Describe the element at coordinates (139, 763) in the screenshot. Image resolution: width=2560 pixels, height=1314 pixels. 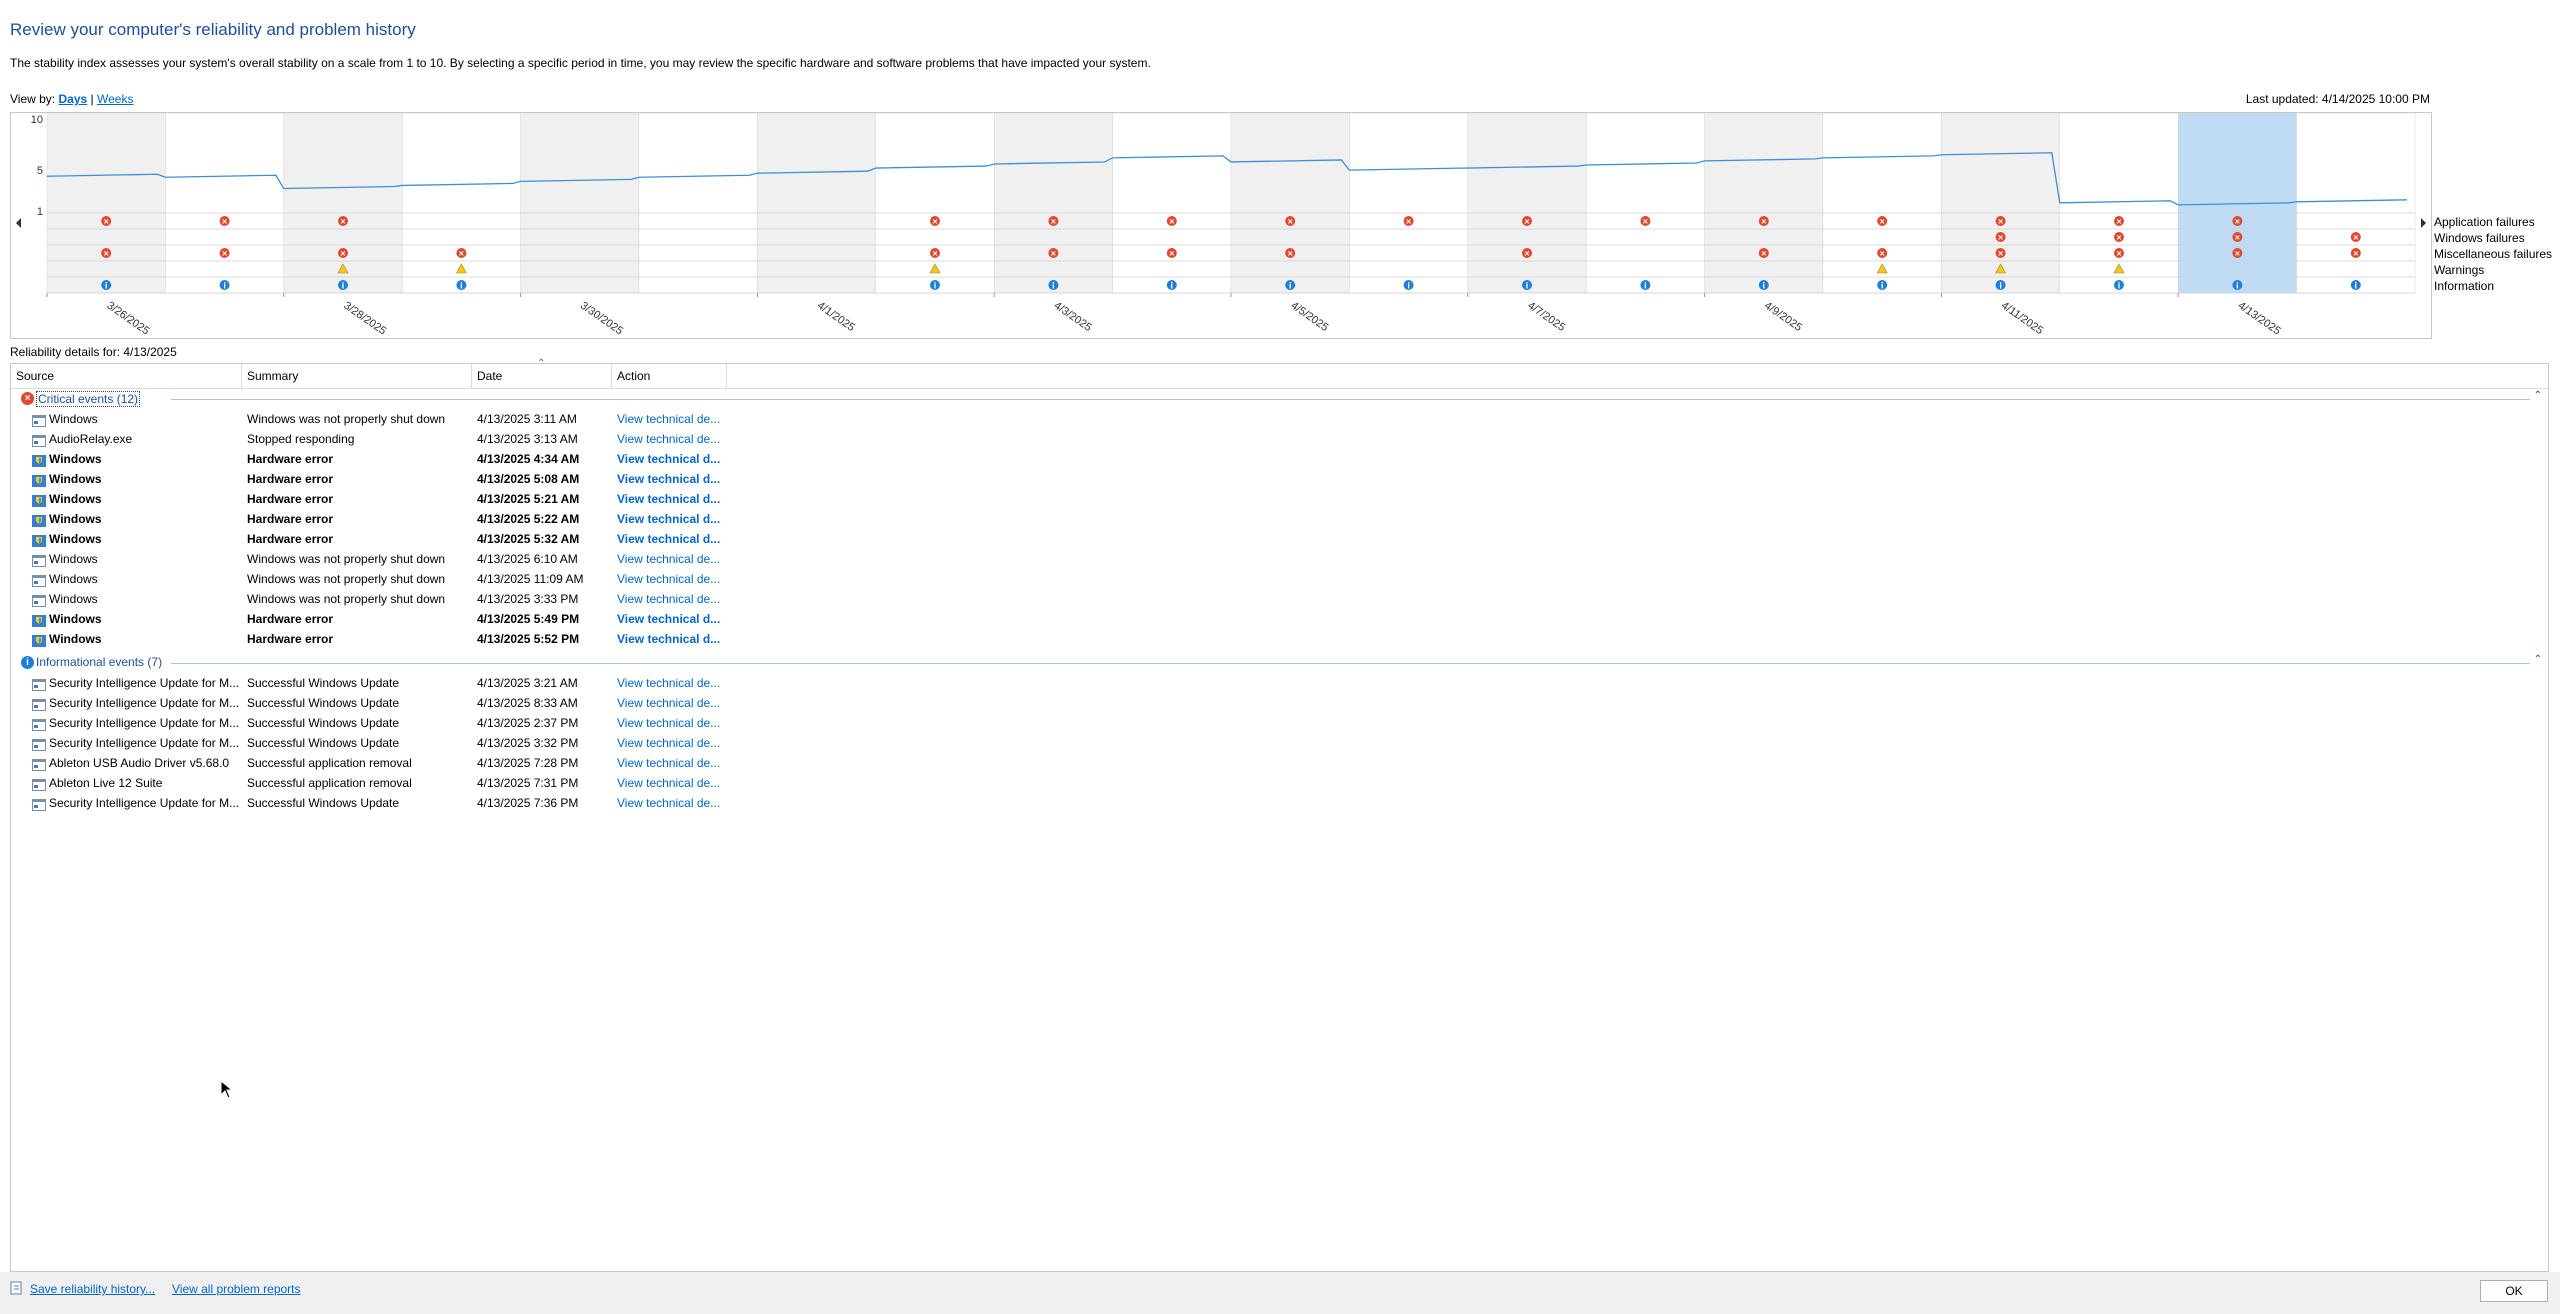
I see `row-source: Ableton USB Audio Driver v5.68.0` at that location.